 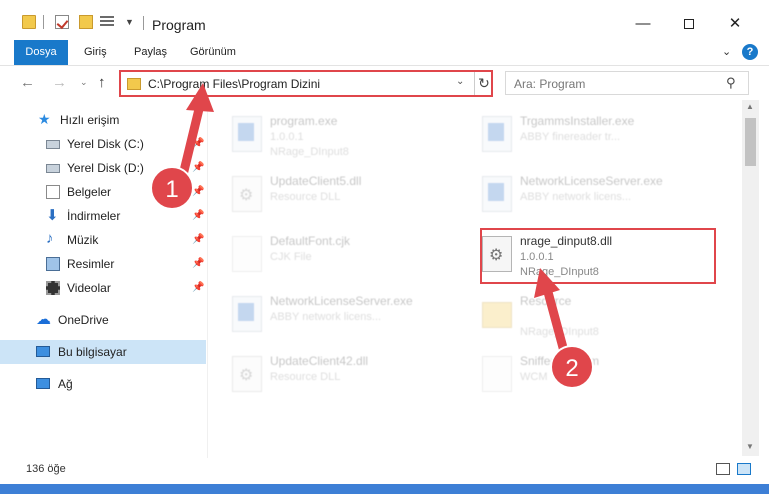 What do you see at coordinates (337, 134) in the screenshot?
I see `file-item: program.exe 1.0.0.1 NRage_DInput8` at bounding box center [337, 134].